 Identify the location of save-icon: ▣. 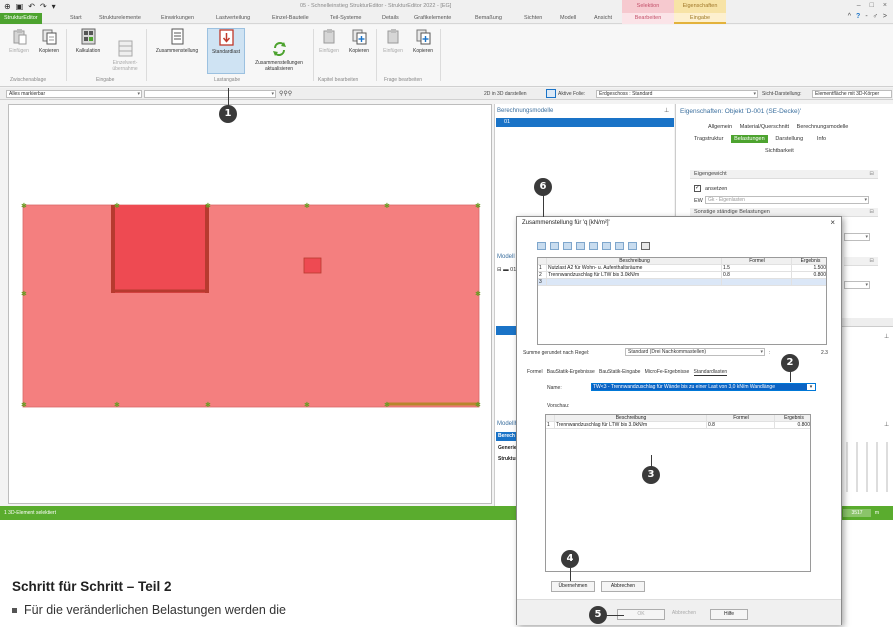
(20, 6).